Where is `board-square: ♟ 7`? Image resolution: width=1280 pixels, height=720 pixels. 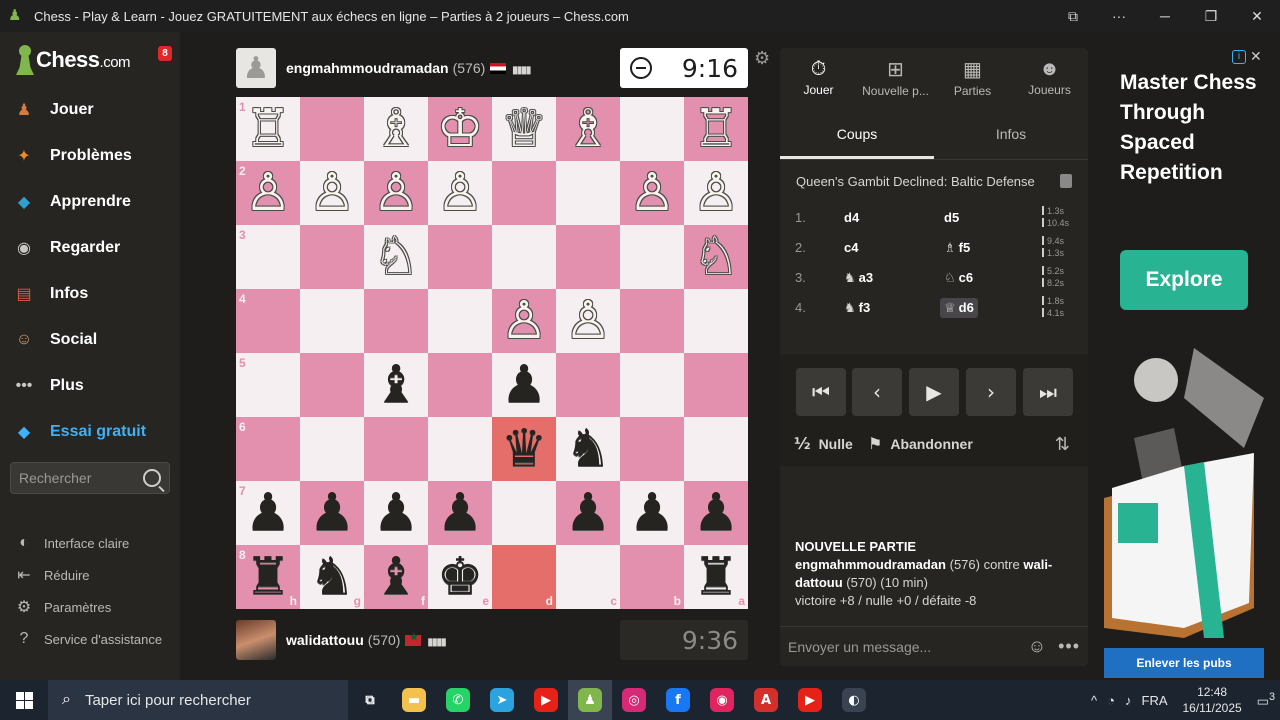
board-square: ♟ 7 is located at coordinates (268, 513).